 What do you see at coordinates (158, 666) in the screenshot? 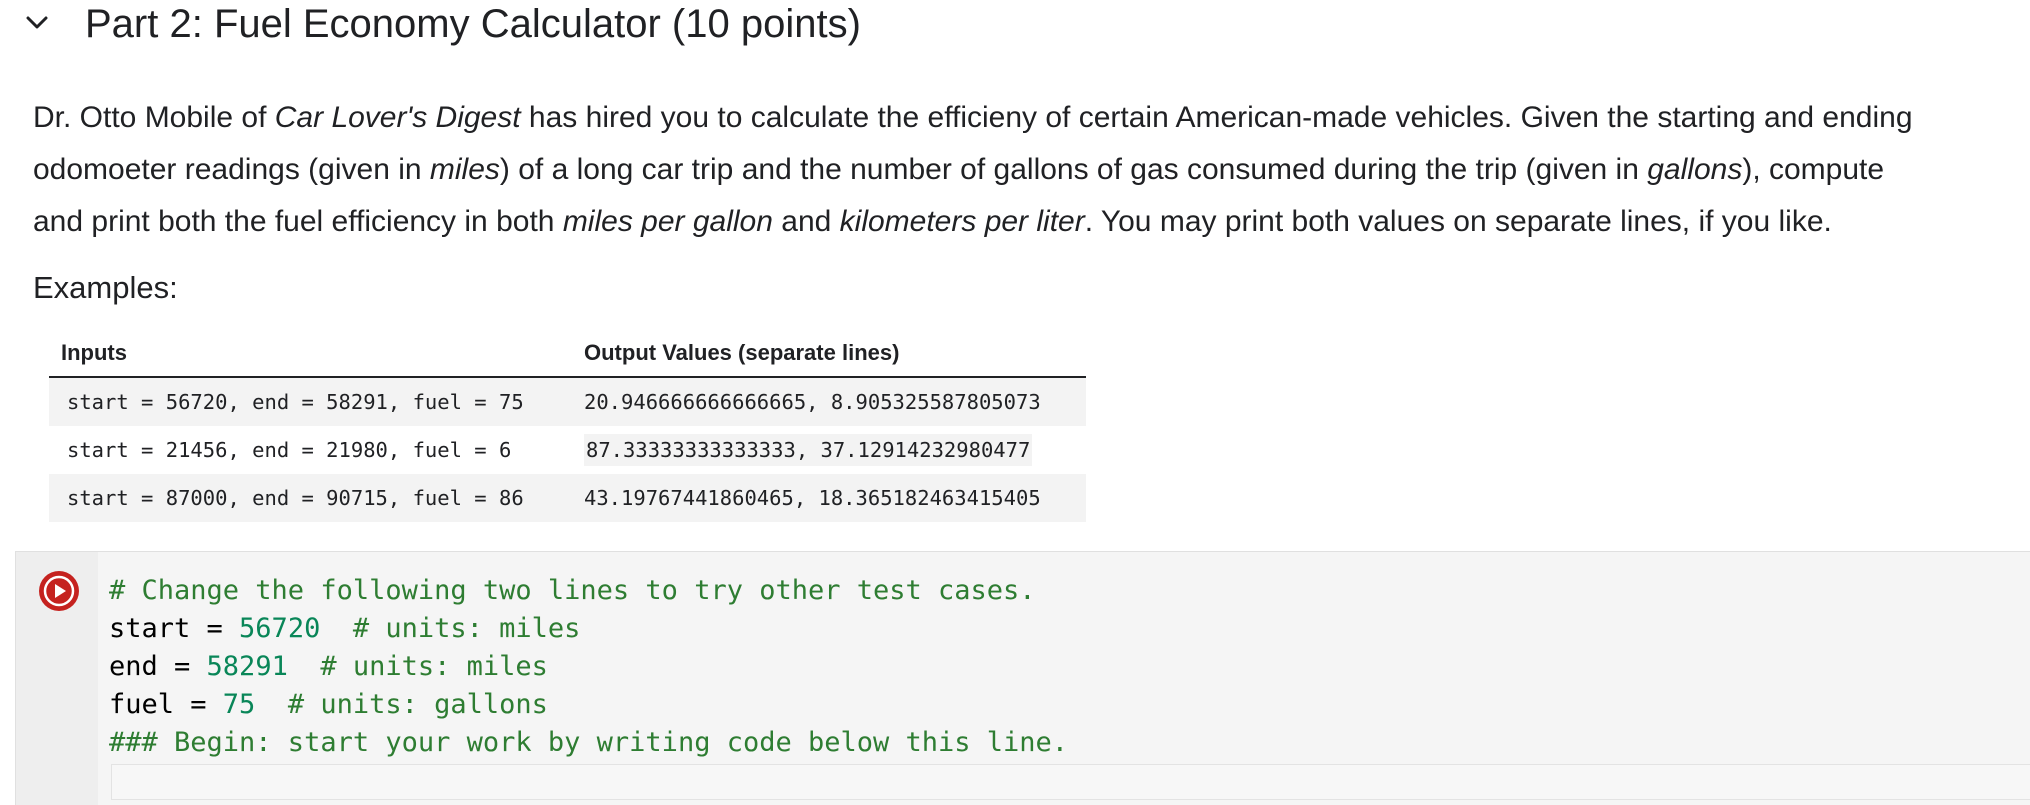
I see `code-token: end =` at bounding box center [158, 666].